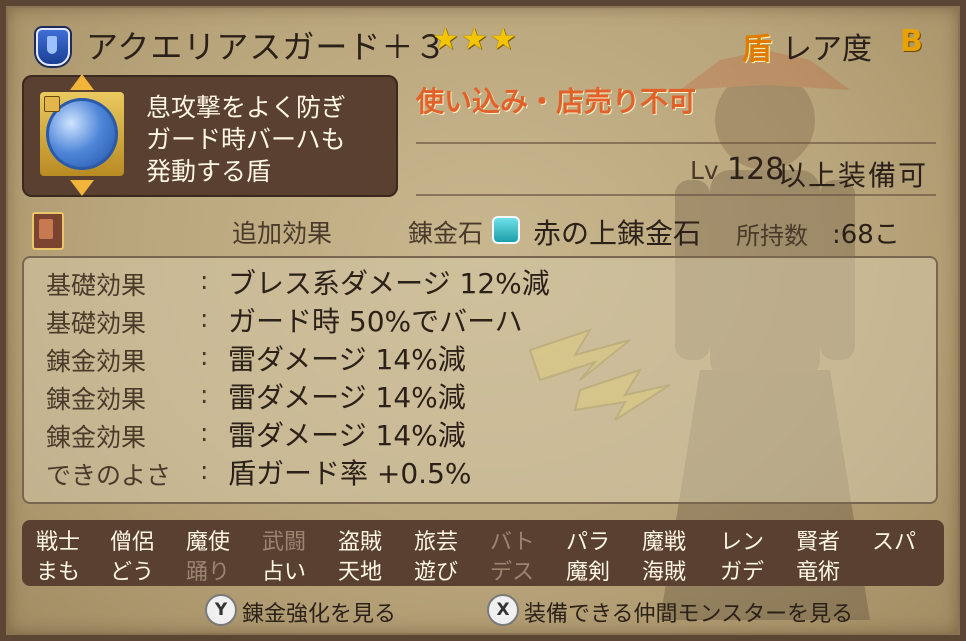  Describe the element at coordinates (664, 572) in the screenshot. I see `job-jobs_row2-8: 海賊` at that location.